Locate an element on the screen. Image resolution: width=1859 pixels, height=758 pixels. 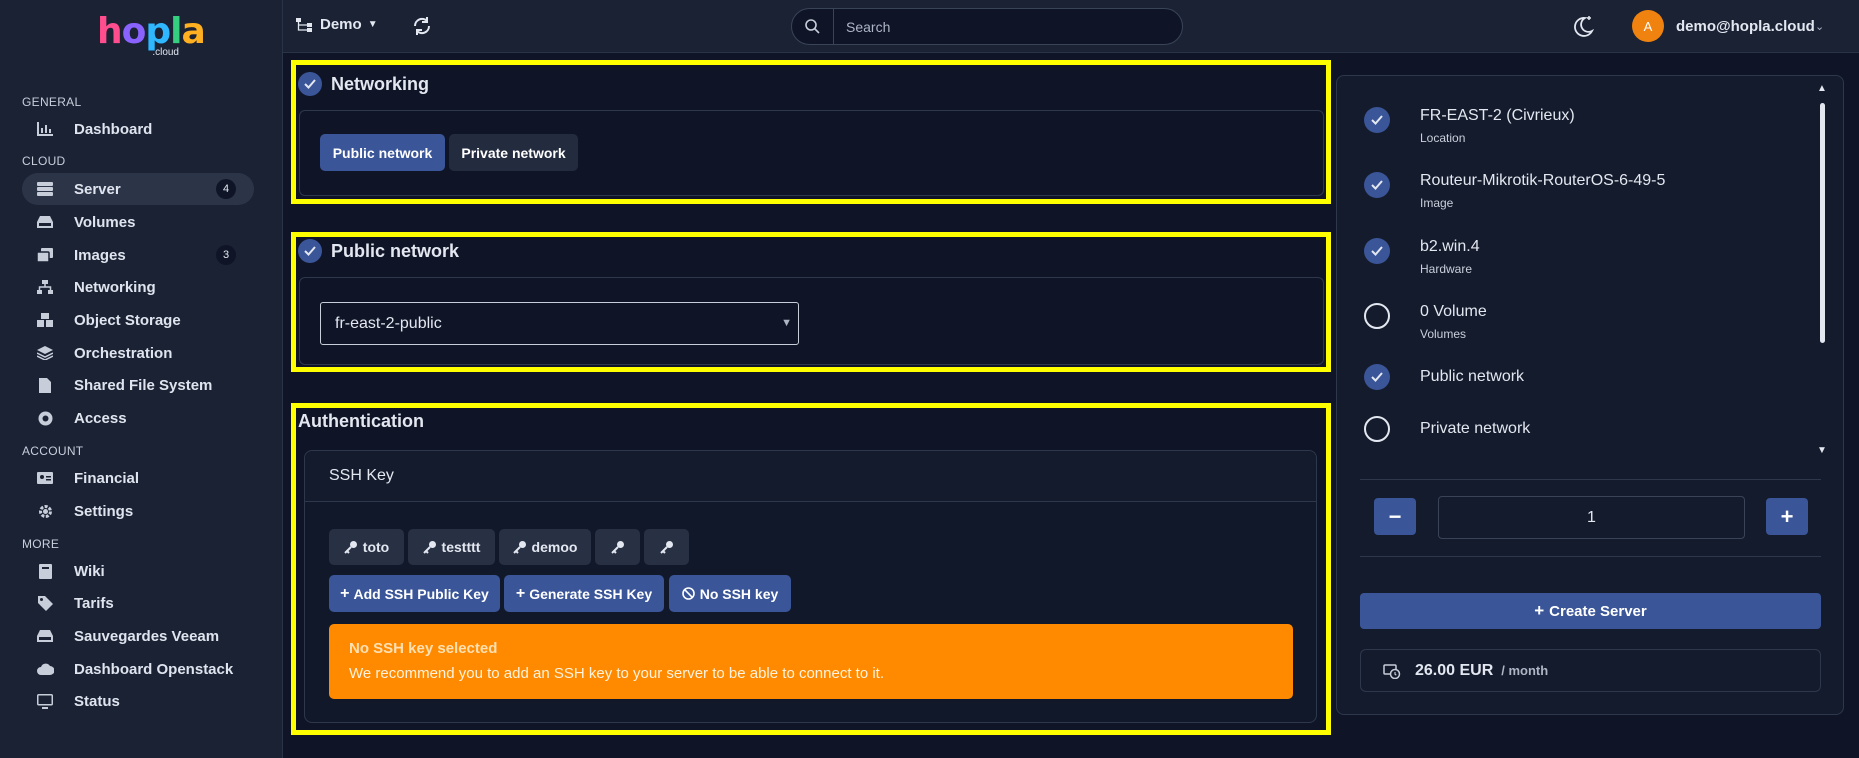
networking-title: Networking is located at coordinates (380, 84).